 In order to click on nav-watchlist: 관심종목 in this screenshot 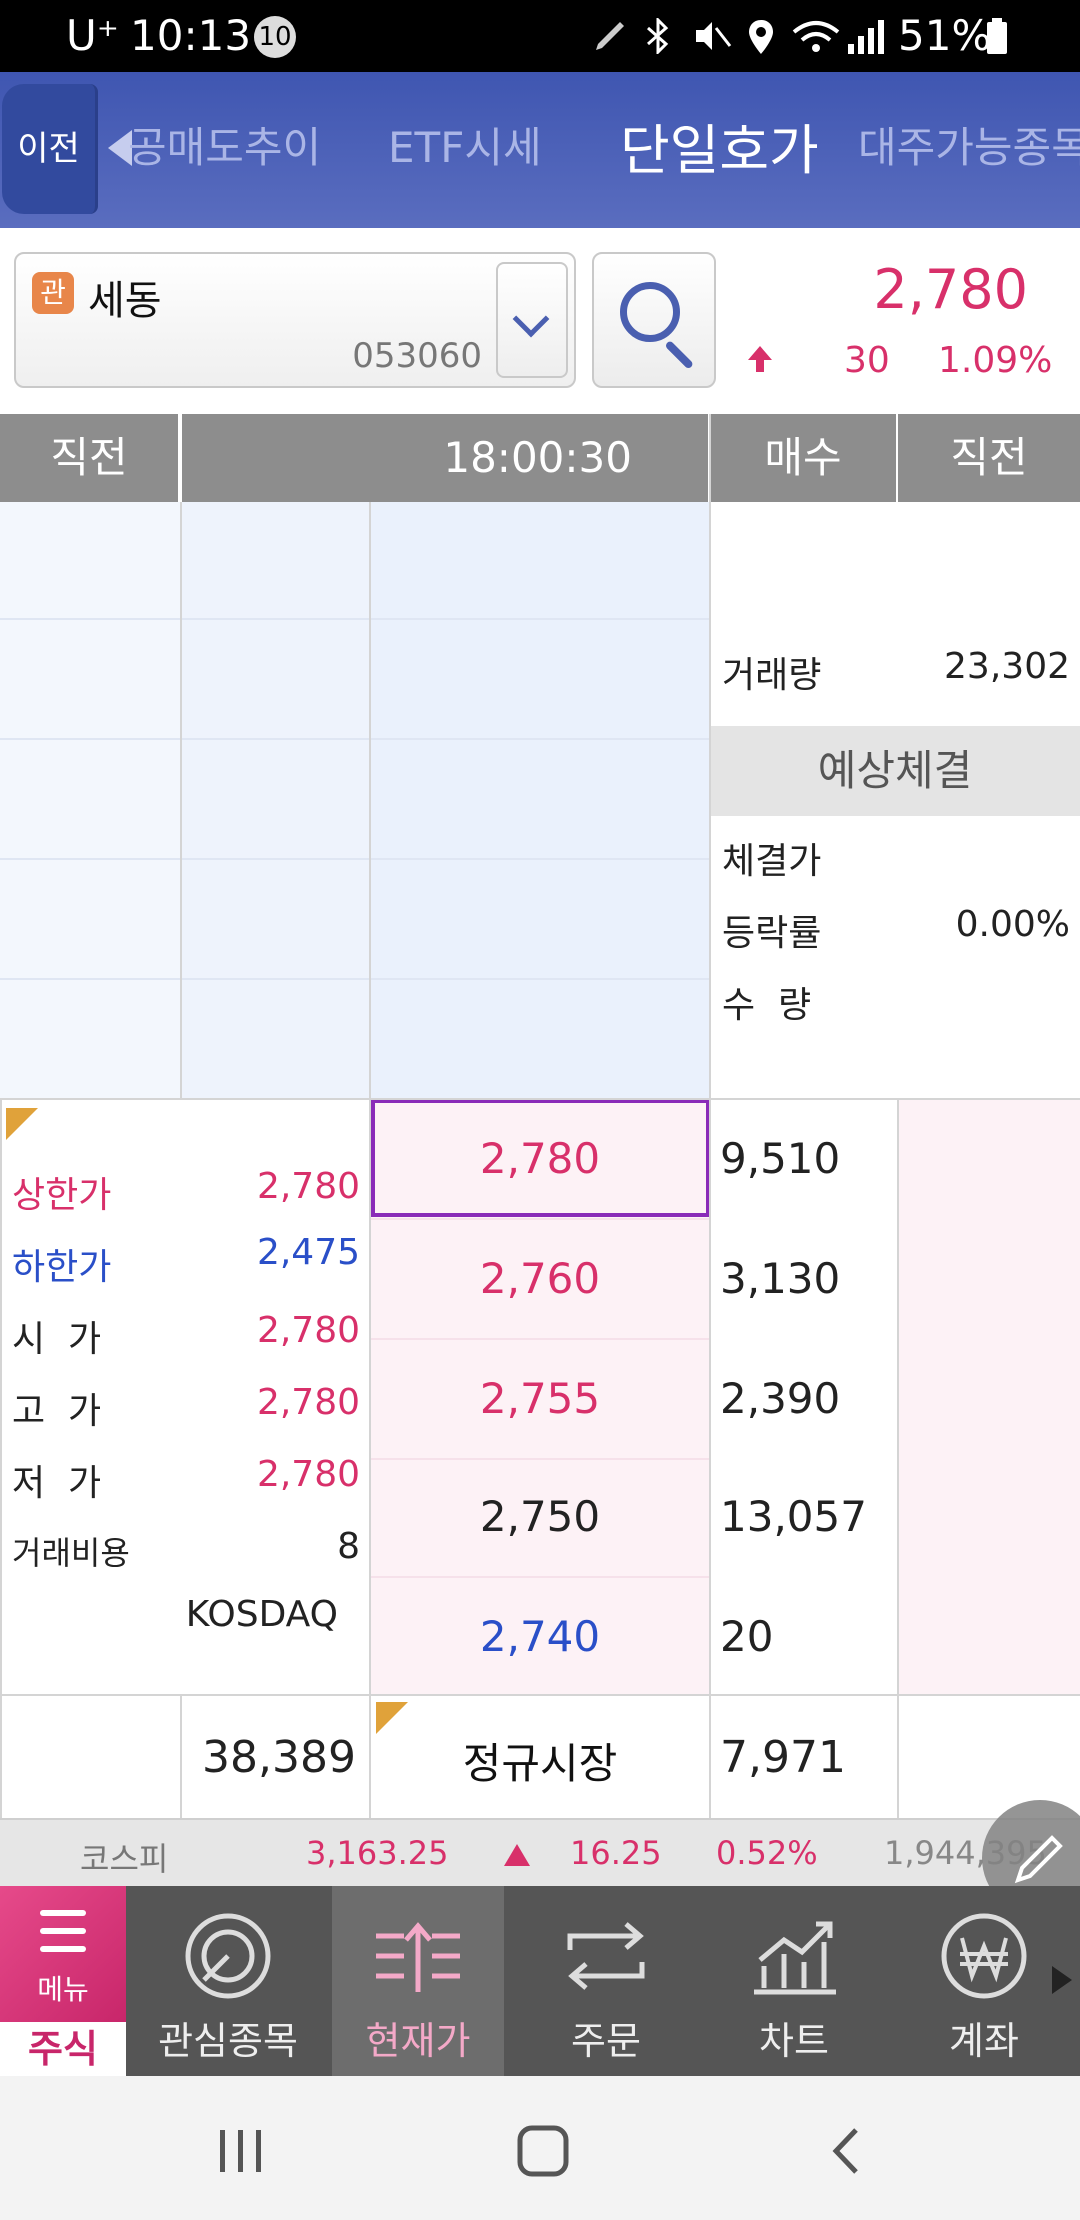, I will do `click(228, 1981)`.